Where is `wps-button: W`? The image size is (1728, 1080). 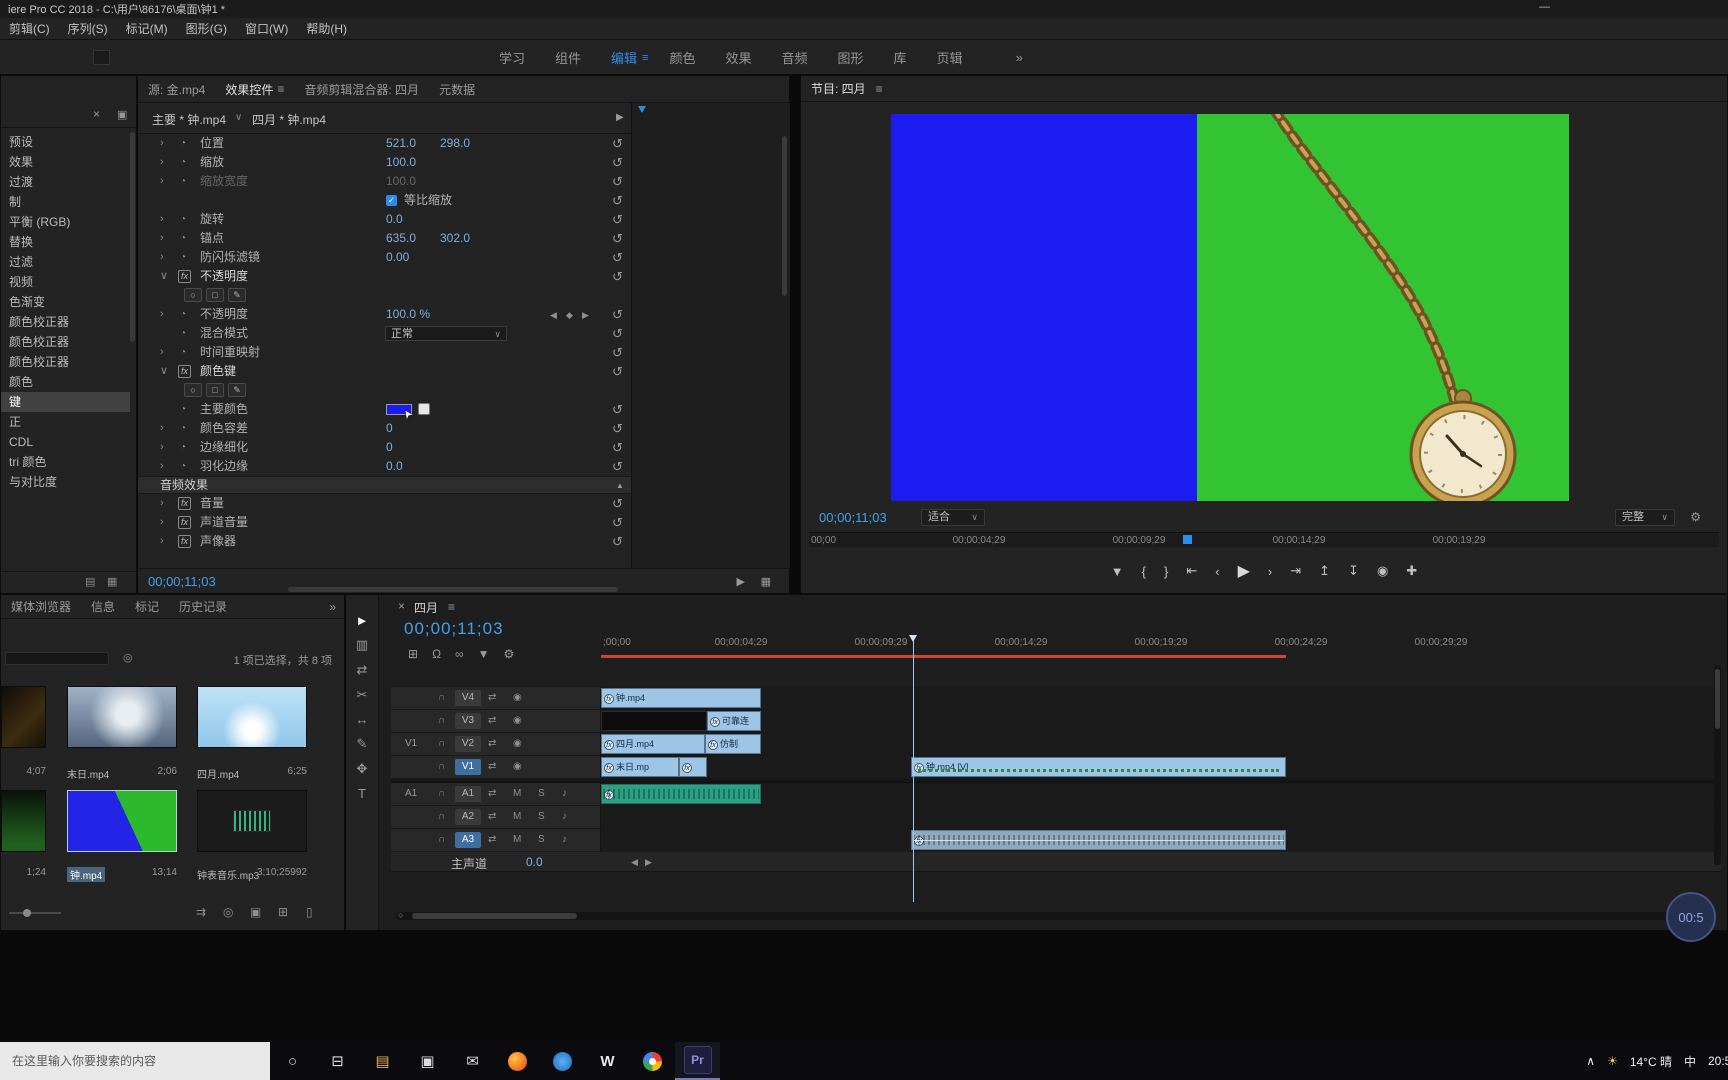
wps-button: W is located at coordinates (607, 1061).